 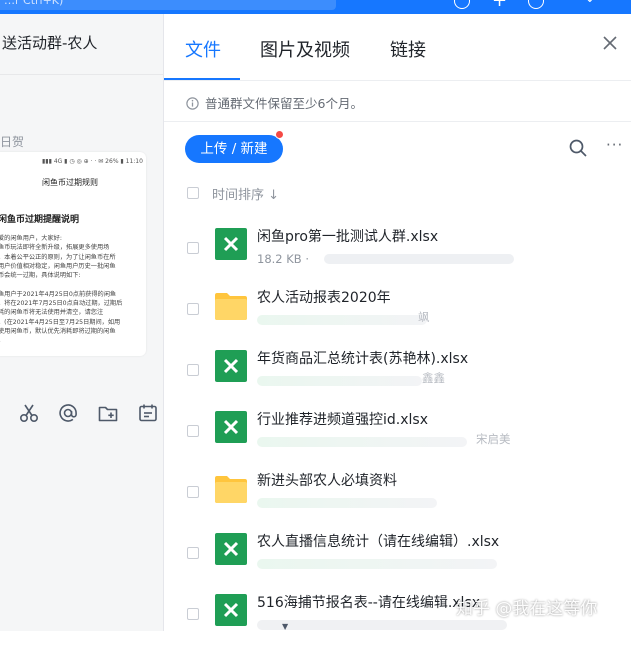 What do you see at coordinates (616, 147) in the screenshot?
I see `more-icon: ···` at bounding box center [616, 147].